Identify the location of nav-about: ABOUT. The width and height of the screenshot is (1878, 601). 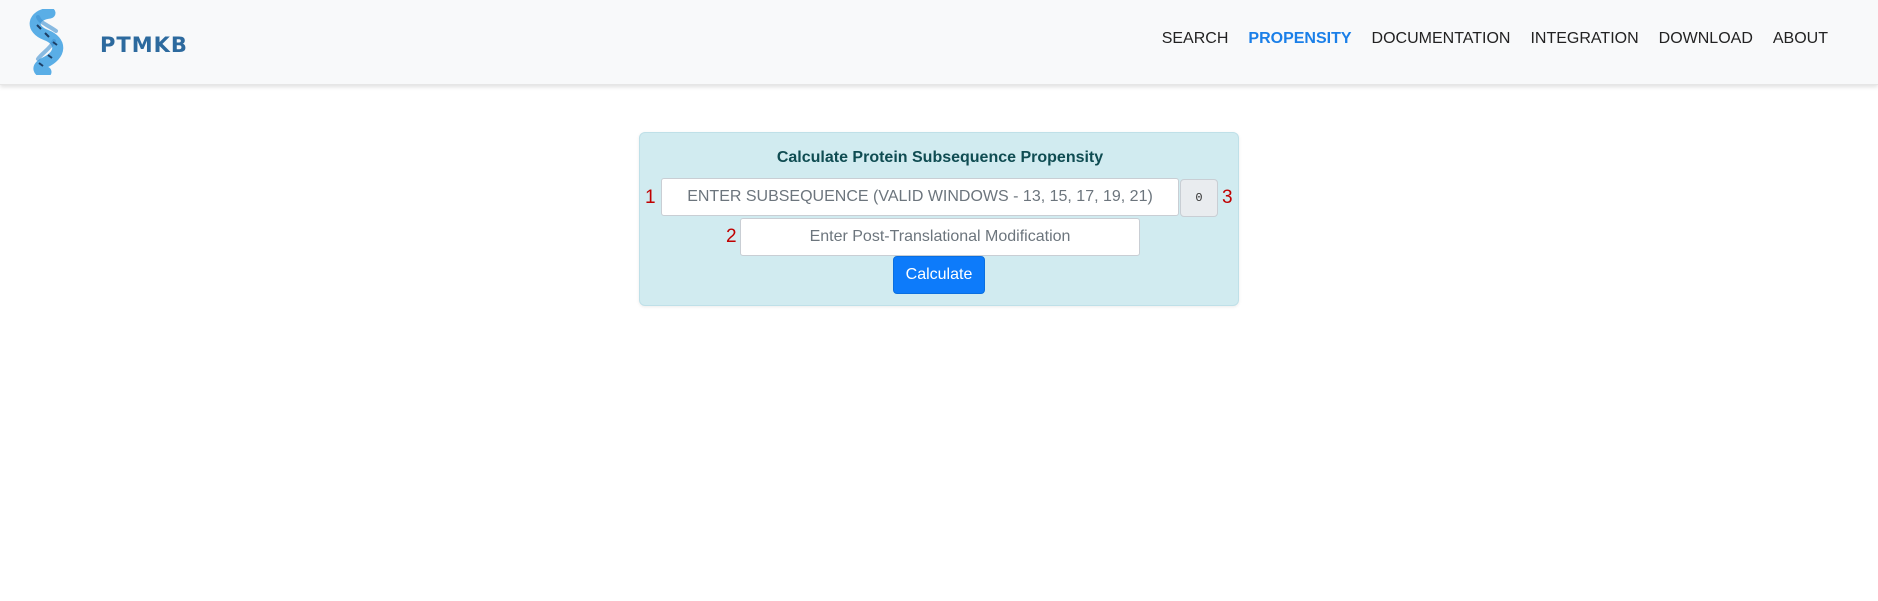
(1800, 39).